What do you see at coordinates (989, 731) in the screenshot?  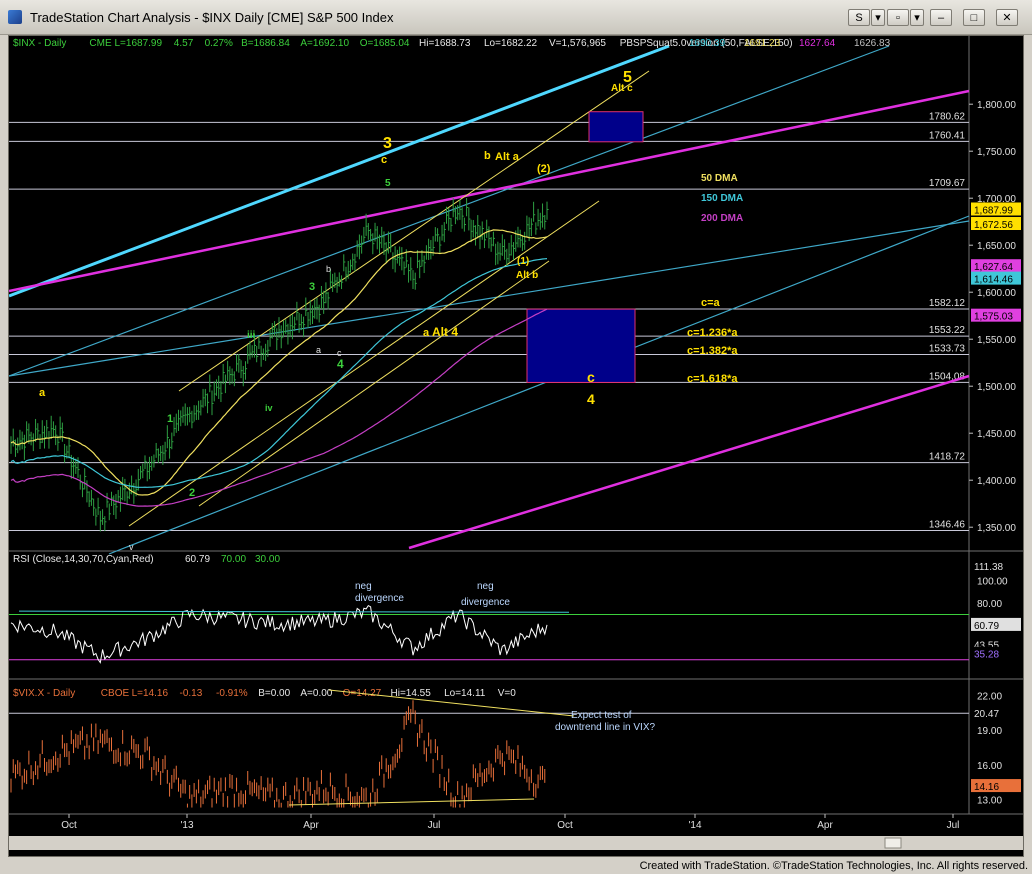 I see `vix-tick-label: 19.00` at bounding box center [989, 731].